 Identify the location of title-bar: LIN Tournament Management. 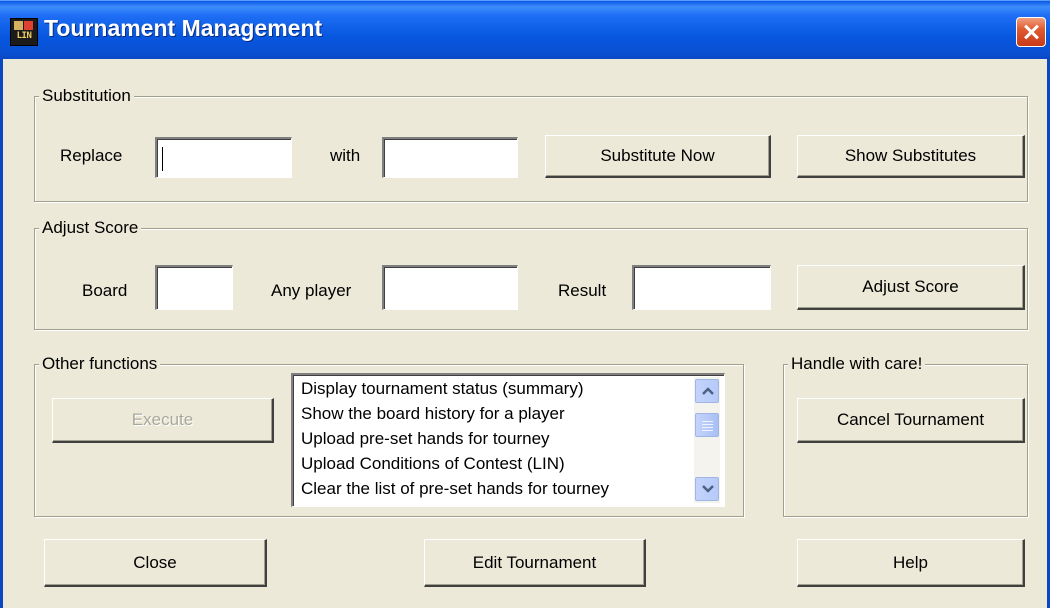
(525, 29).